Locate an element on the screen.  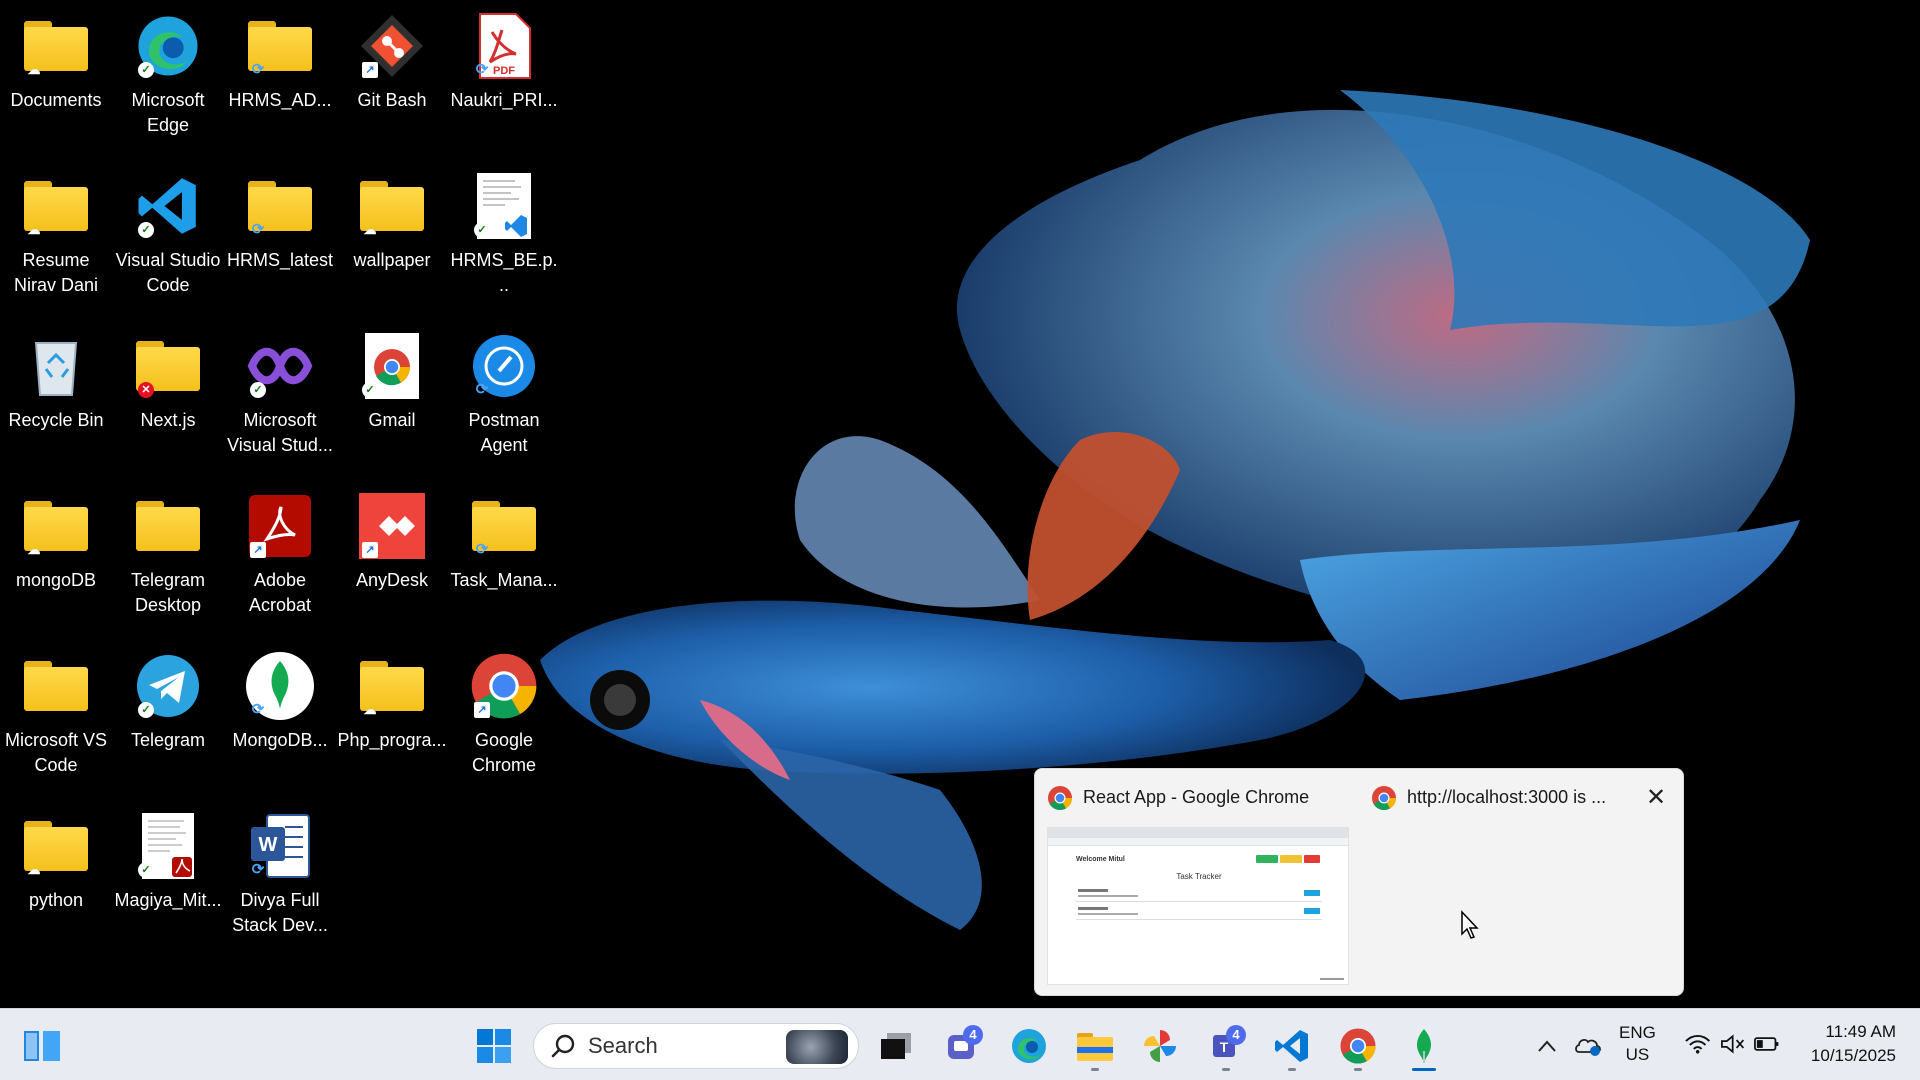
desktop-icon-folder: ☁ mongoDB is located at coordinates (56, 559).